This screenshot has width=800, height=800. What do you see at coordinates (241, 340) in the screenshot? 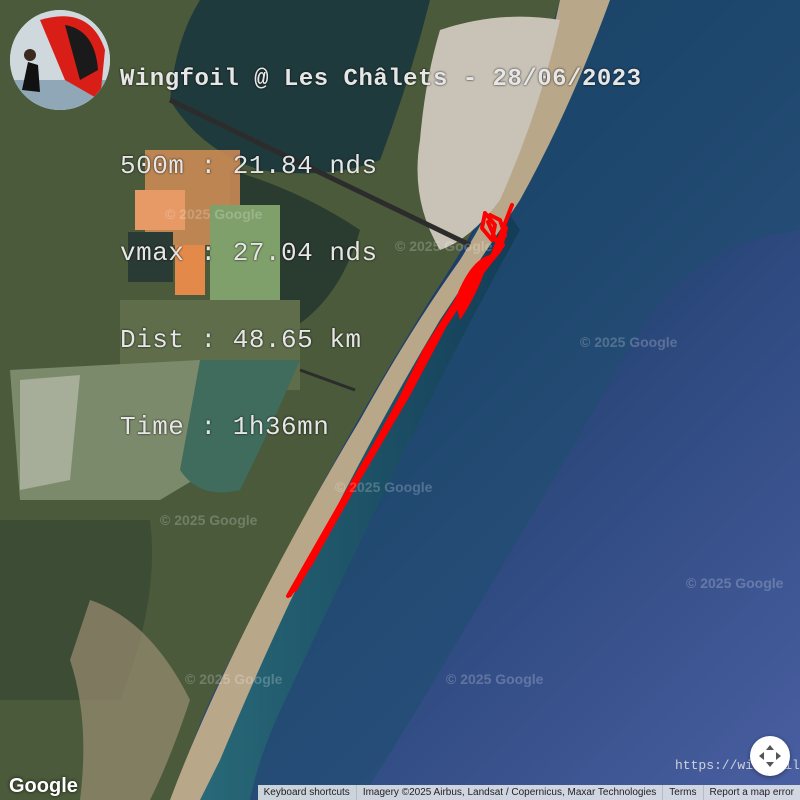
I see `stat-distance: Dist : 48.65 km` at bounding box center [241, 340].